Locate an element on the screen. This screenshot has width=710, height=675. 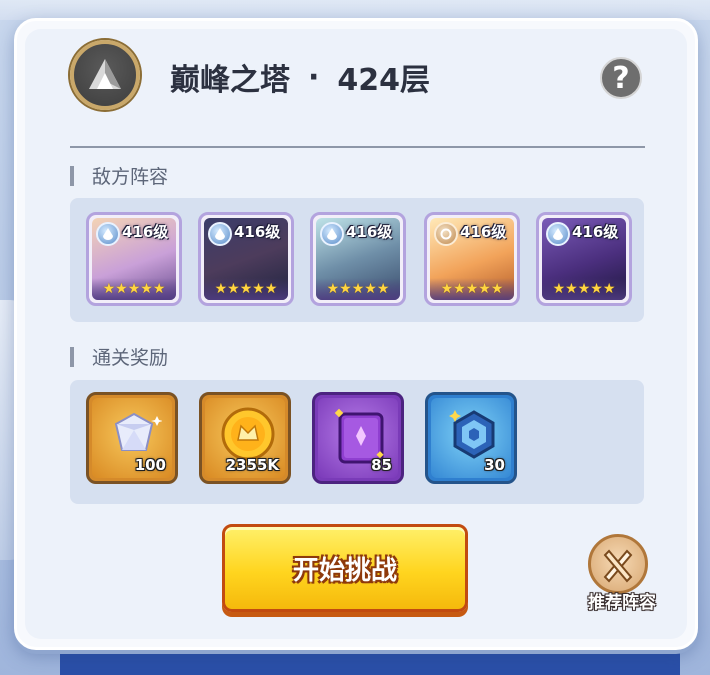
question-icon: ? is located at coordinates (621, 78).